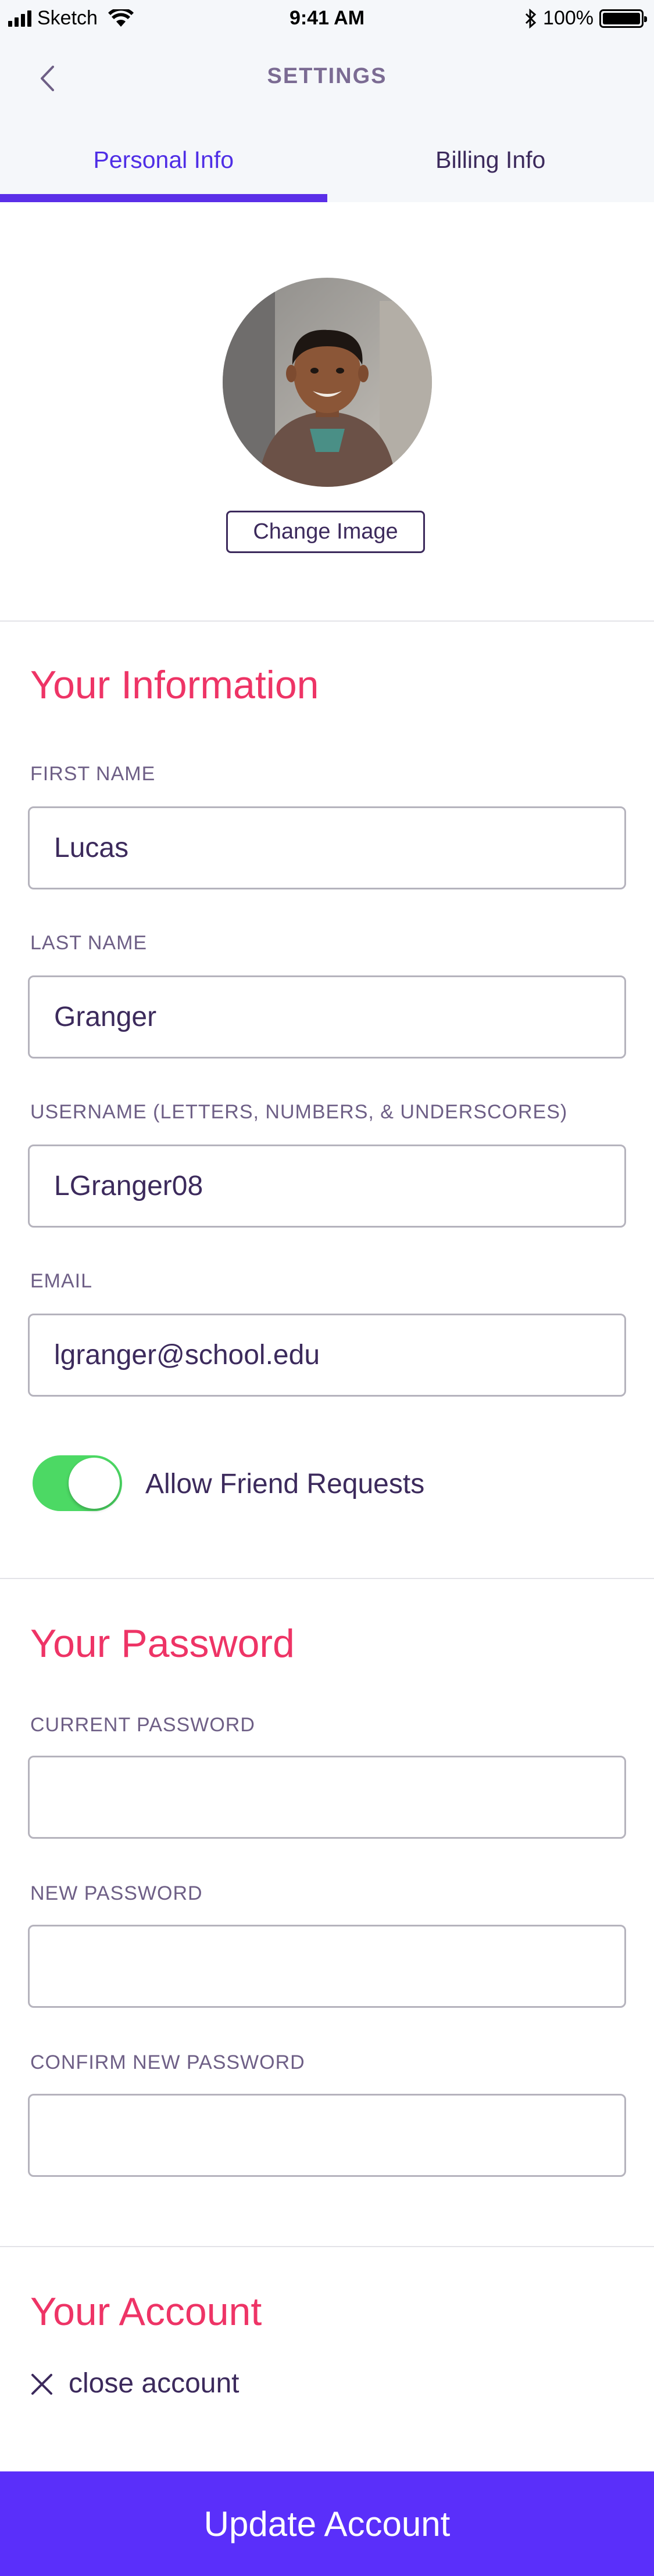 Image resolution: width=654 pixels, height=2576 pixels. What do you see at coordinates (89, 943) in the screenshot?
I see `last-name-label: LAST NAME` at bounding box center [89, 943].